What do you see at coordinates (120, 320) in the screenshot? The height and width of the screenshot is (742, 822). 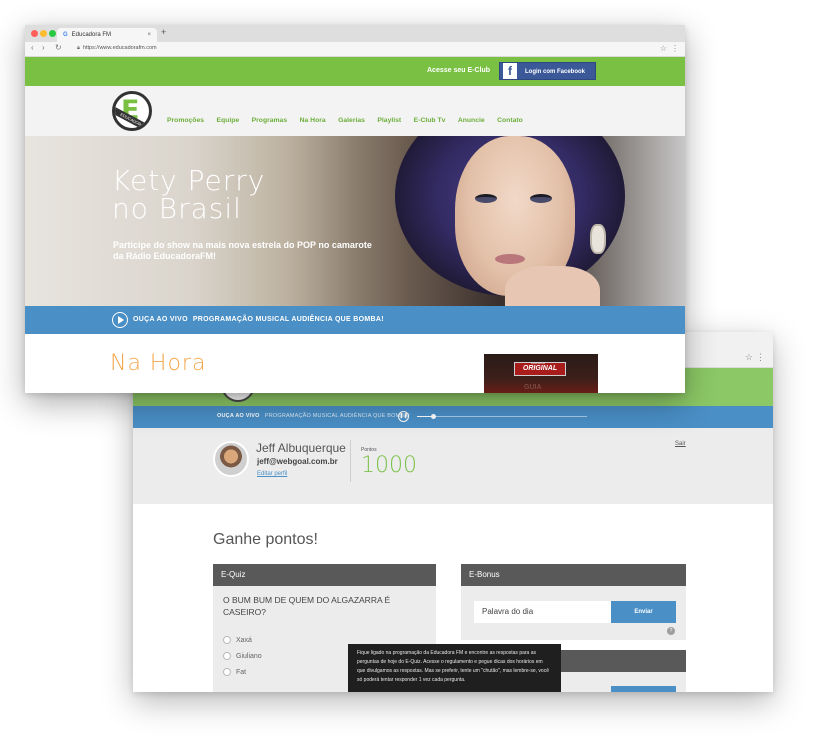 I see `play-icon` at bounding box center [120, 320].